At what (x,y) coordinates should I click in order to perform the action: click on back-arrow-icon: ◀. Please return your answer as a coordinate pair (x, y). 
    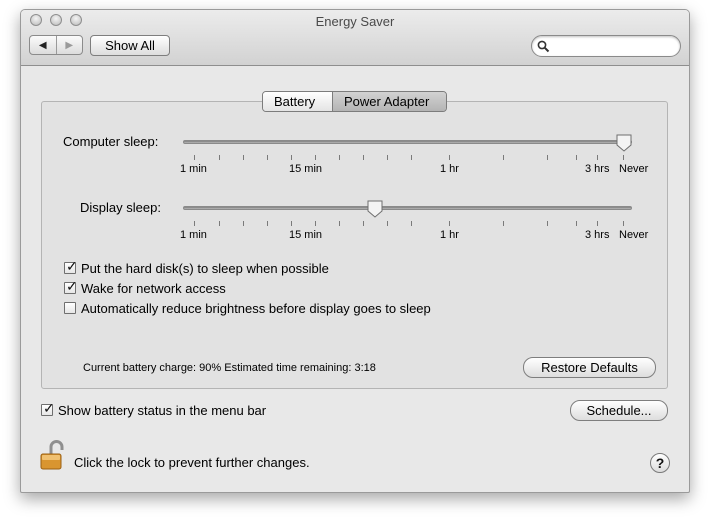
    Looking at the image, I should click on (42, 45).